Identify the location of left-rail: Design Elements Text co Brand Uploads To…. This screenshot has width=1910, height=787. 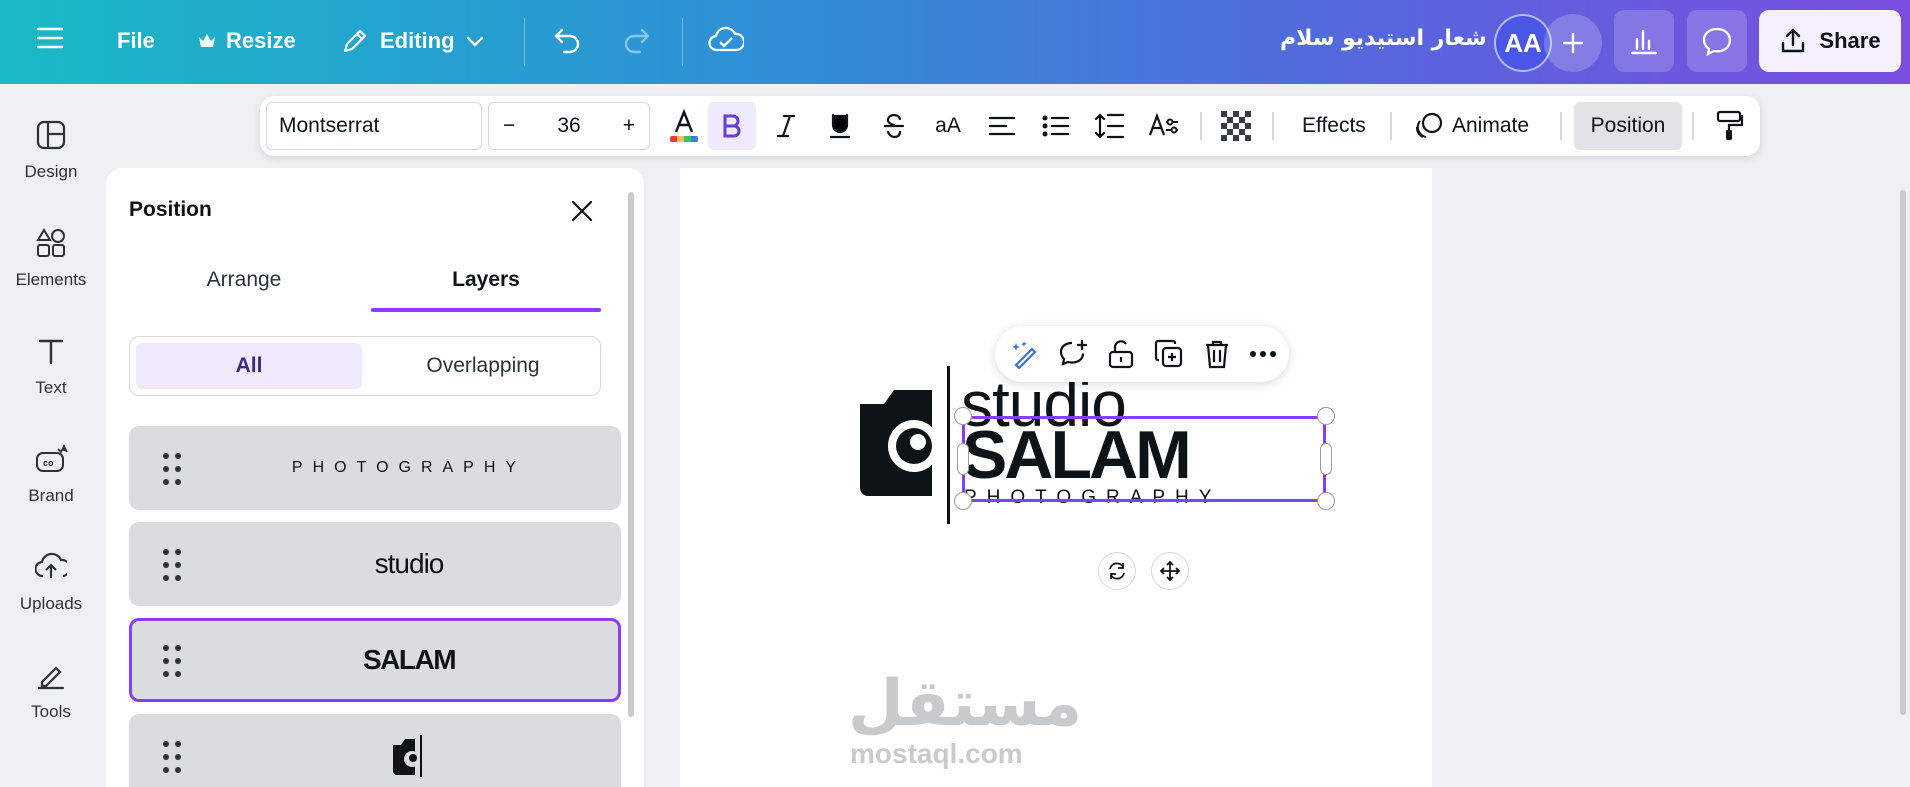
(51, 435).